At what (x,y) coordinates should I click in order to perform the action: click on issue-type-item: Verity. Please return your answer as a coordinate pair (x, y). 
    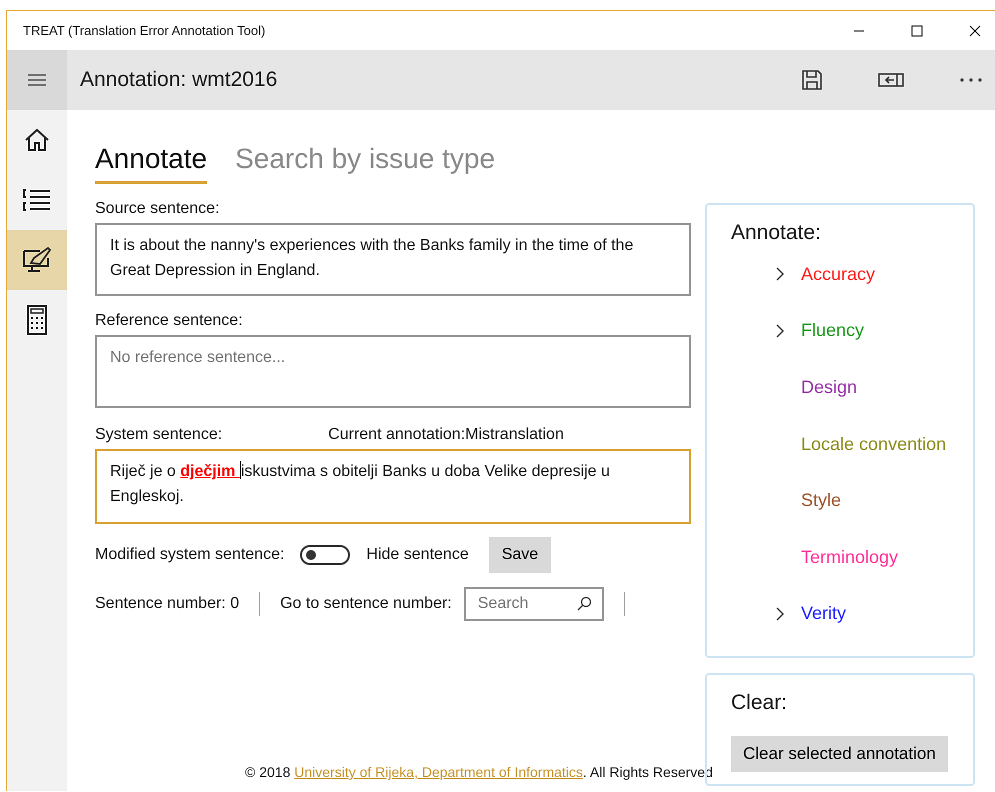
    Looking at the image, I should click on (823, 613).